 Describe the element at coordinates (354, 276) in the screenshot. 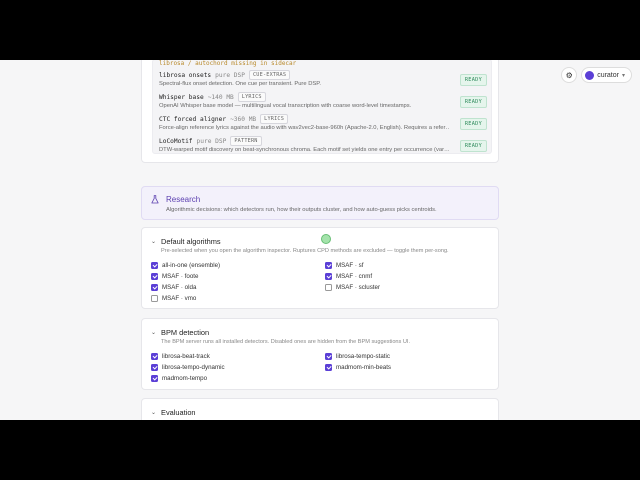

I see `option-label: MSAF · cnmf` at that location.